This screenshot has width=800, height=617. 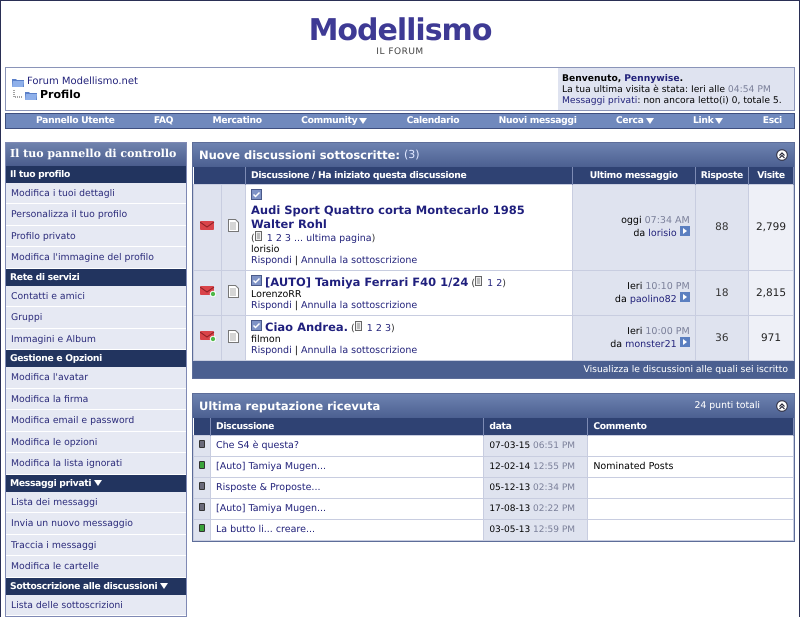 What do you see at coordinates (96, 523) in the screenshot?
I see `sidebar-item: Invia un nuovo messaggio` at bounding box center [96, 523].